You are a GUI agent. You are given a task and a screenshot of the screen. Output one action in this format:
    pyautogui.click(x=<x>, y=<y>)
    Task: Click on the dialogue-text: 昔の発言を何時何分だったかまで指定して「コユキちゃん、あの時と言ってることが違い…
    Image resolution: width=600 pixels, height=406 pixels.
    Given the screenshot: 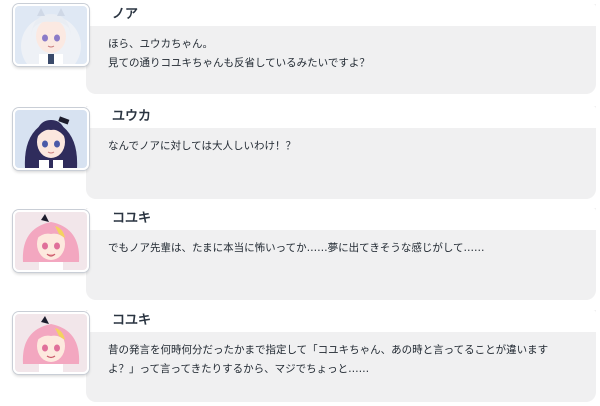 What is the action you would take?
    pyautogui.click(x=348, y=360)
    